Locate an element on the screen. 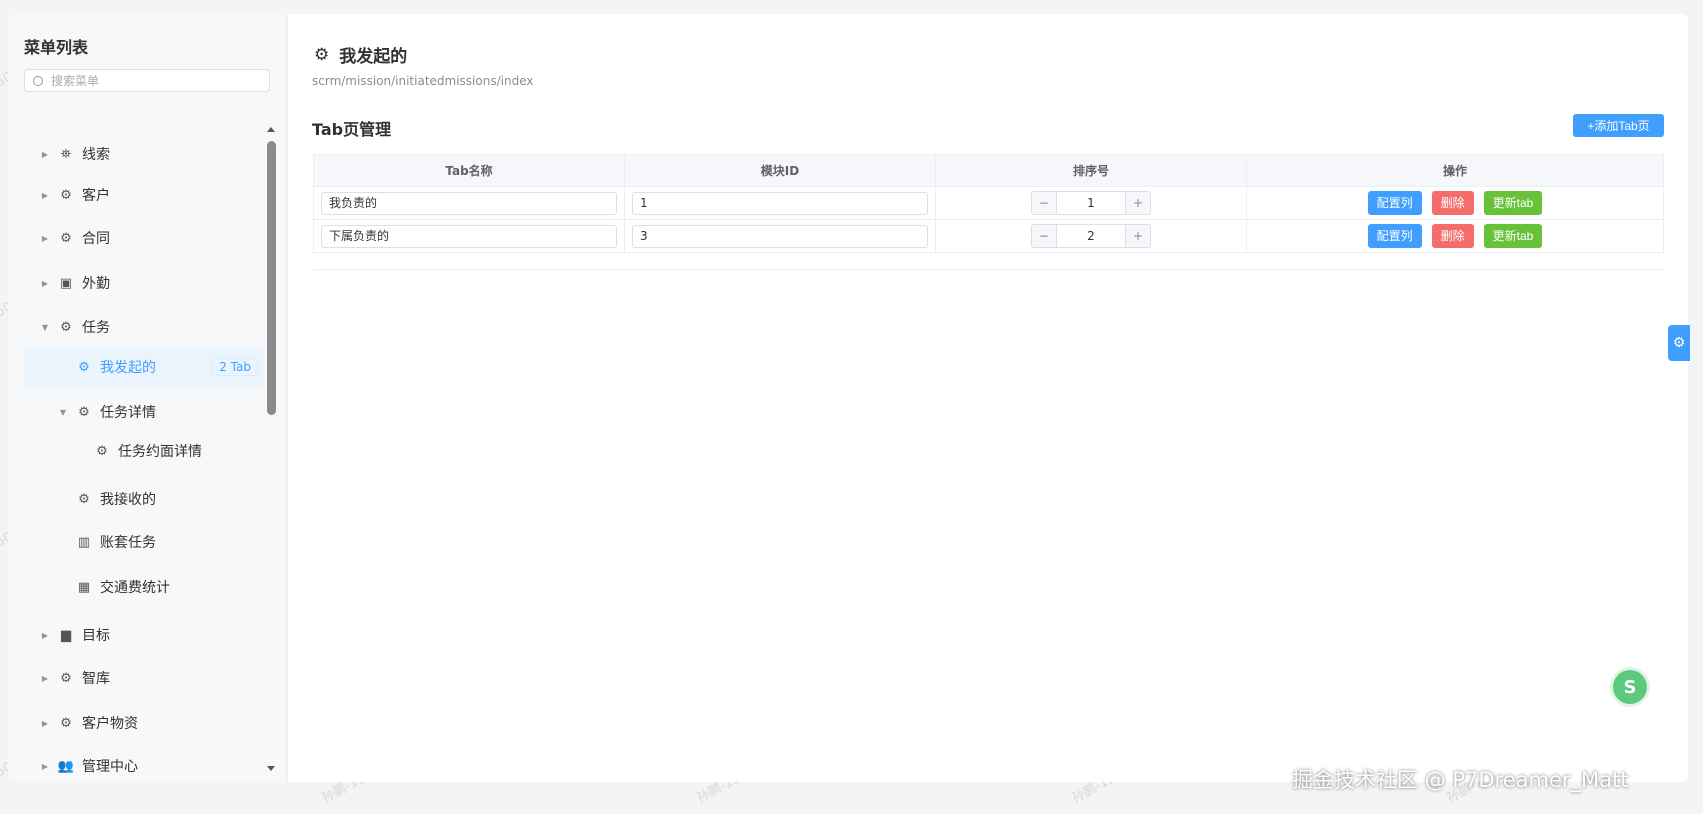 The image size is (1703, 814). tab-name-input: 我负责的 is located at coordinates (469, 203).